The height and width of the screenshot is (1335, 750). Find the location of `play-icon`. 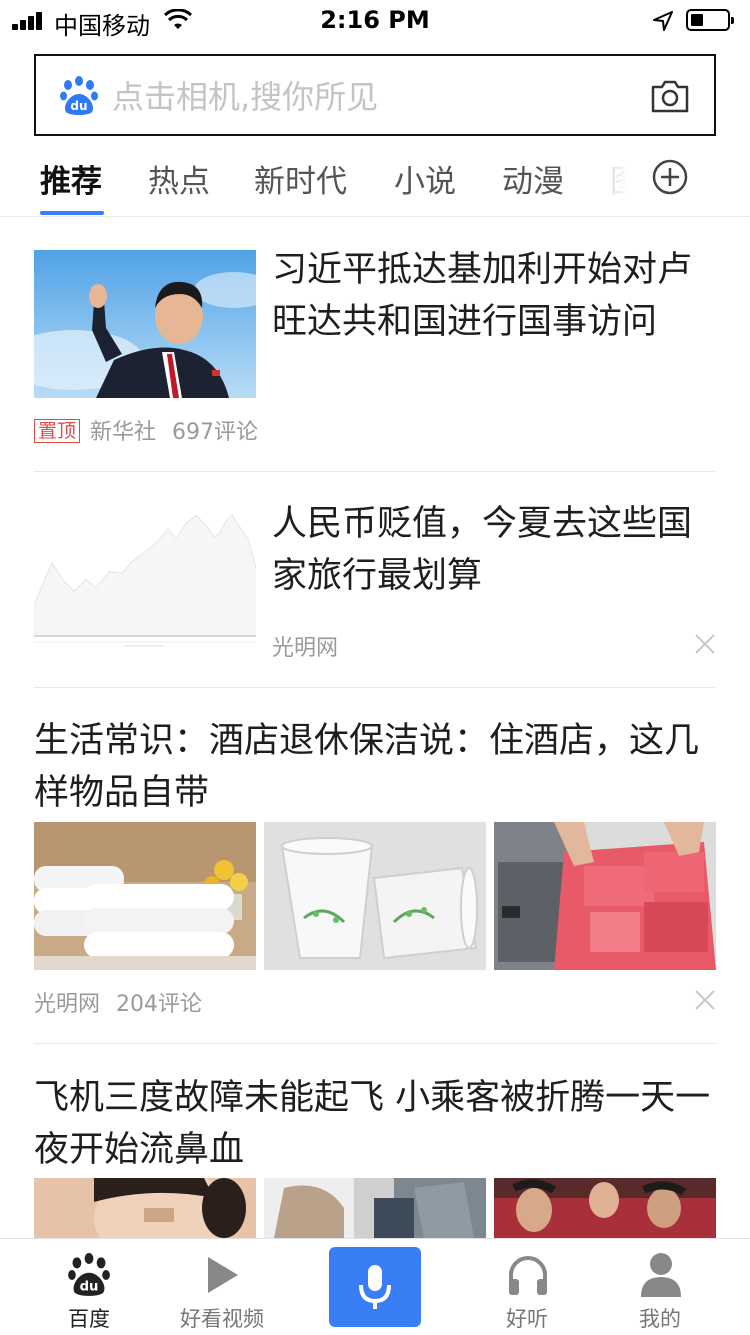

play-icon is located at coordinates (223, 1275).